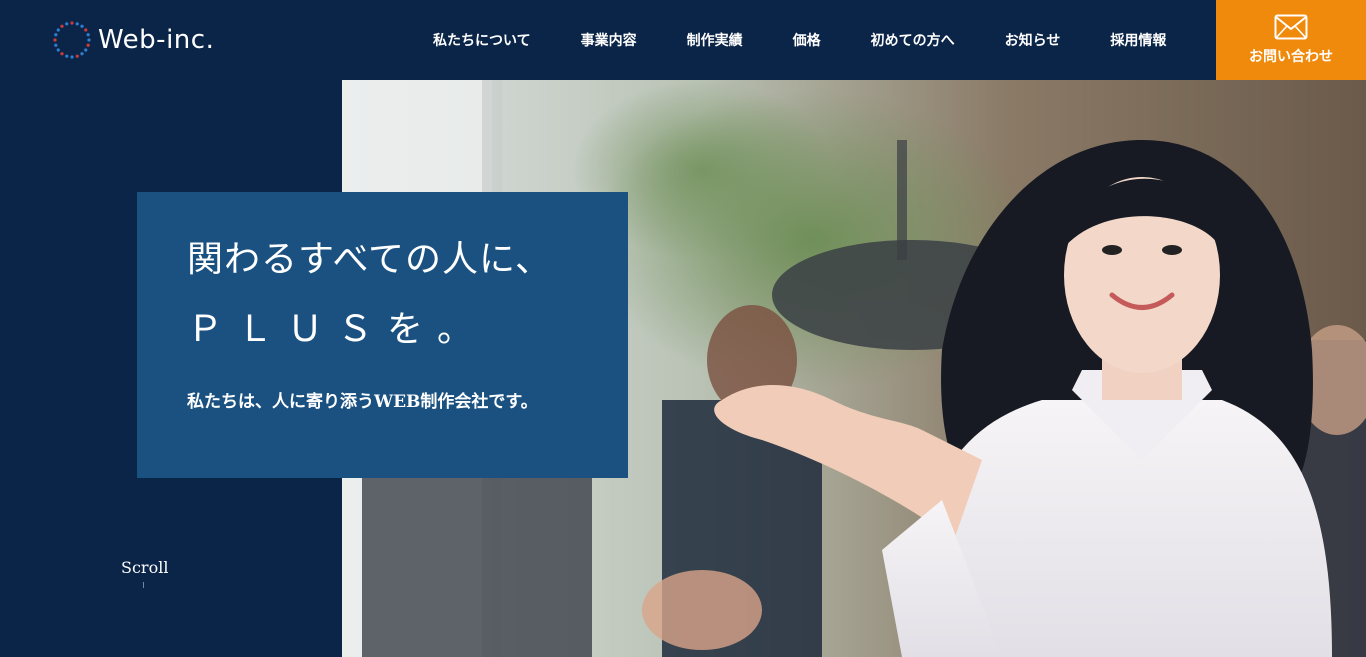 The height and width of the screenshot is (657, 1366). What do you see at coordinates (609, 40) in the screenshot?
I see `nav-item-services: 事業内容` at bounding box center [609, 40].